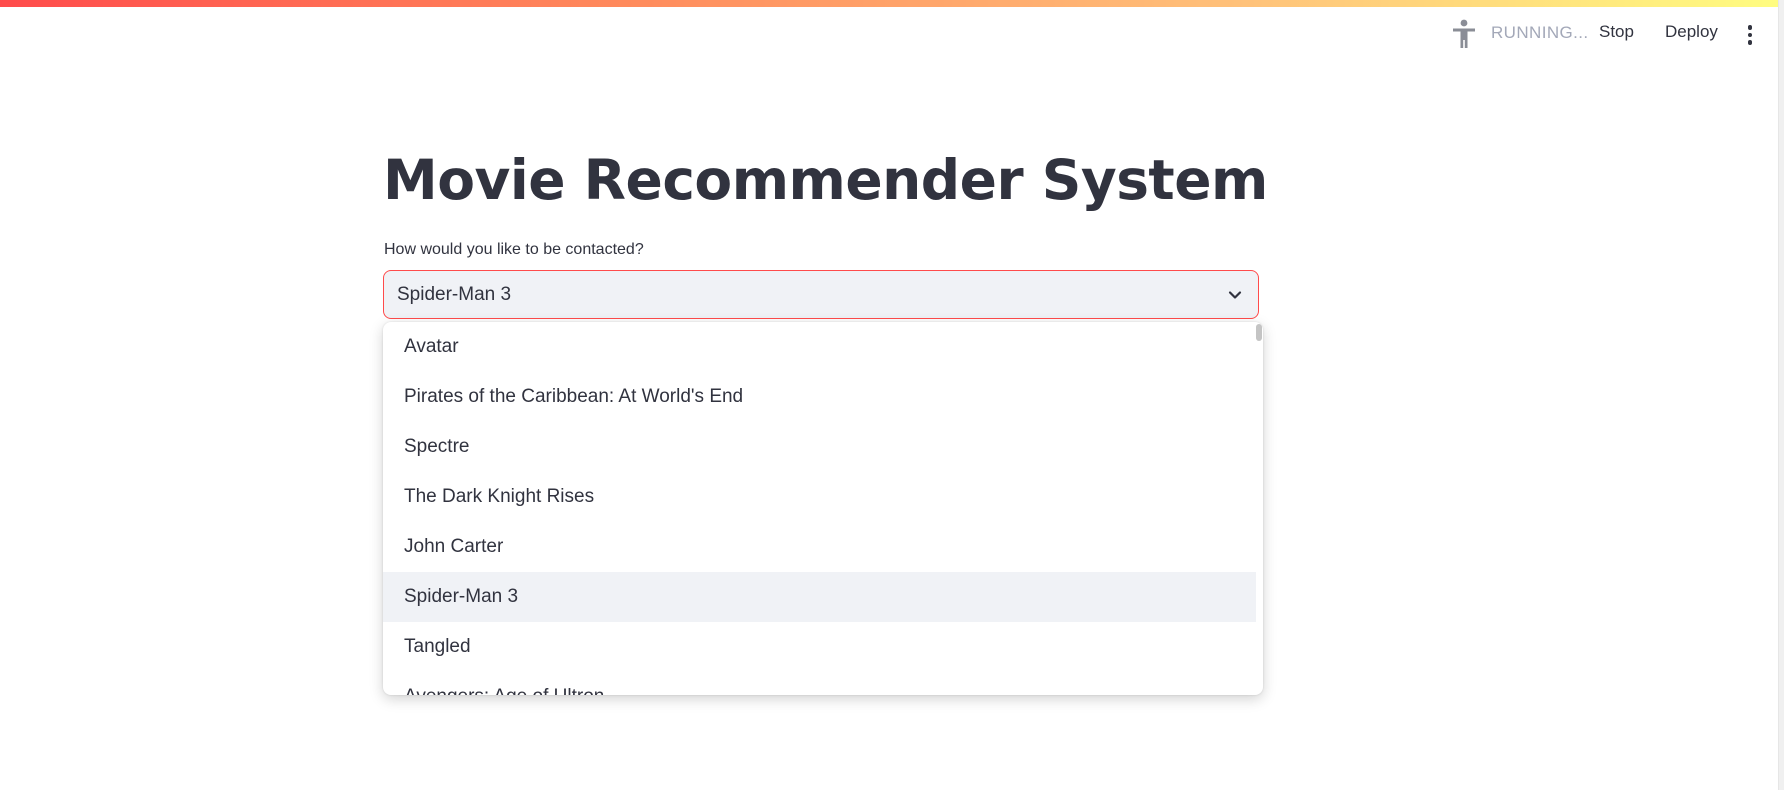 This screenshot has height=790, width=1784. What do you see at coordinates (1259, 332) in the screenshot?
I see `dropdown-scrollbar-thumb` at bounding box center [1259, 332].